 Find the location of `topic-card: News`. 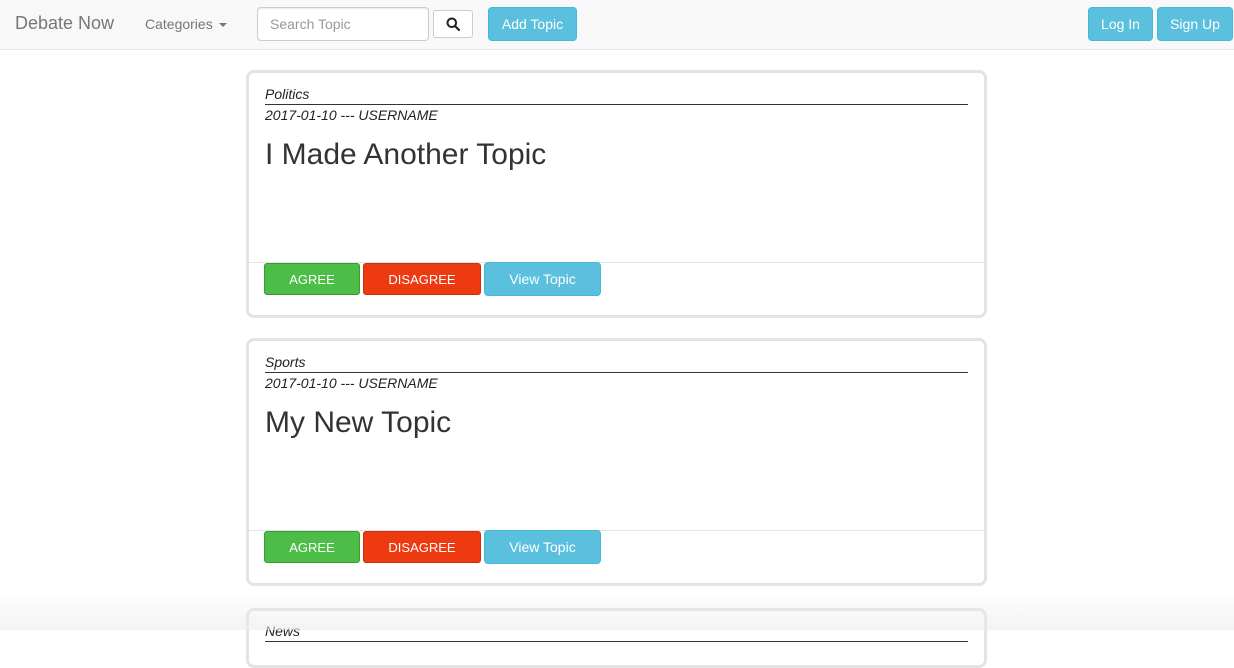

topic-card: News is located at coordinates (616, 638).